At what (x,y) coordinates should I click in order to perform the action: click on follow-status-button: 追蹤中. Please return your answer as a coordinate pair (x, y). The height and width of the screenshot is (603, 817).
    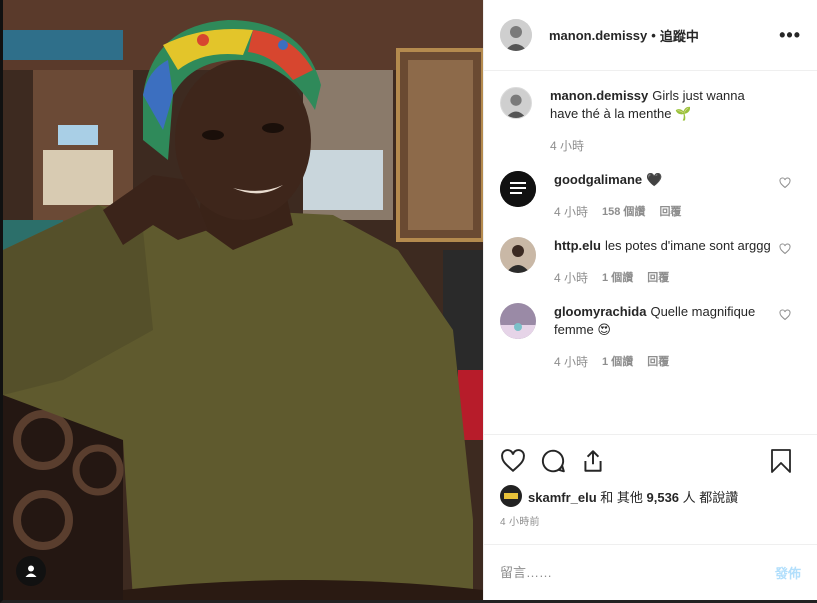
    Looking at the image, I should click on (679, 35).